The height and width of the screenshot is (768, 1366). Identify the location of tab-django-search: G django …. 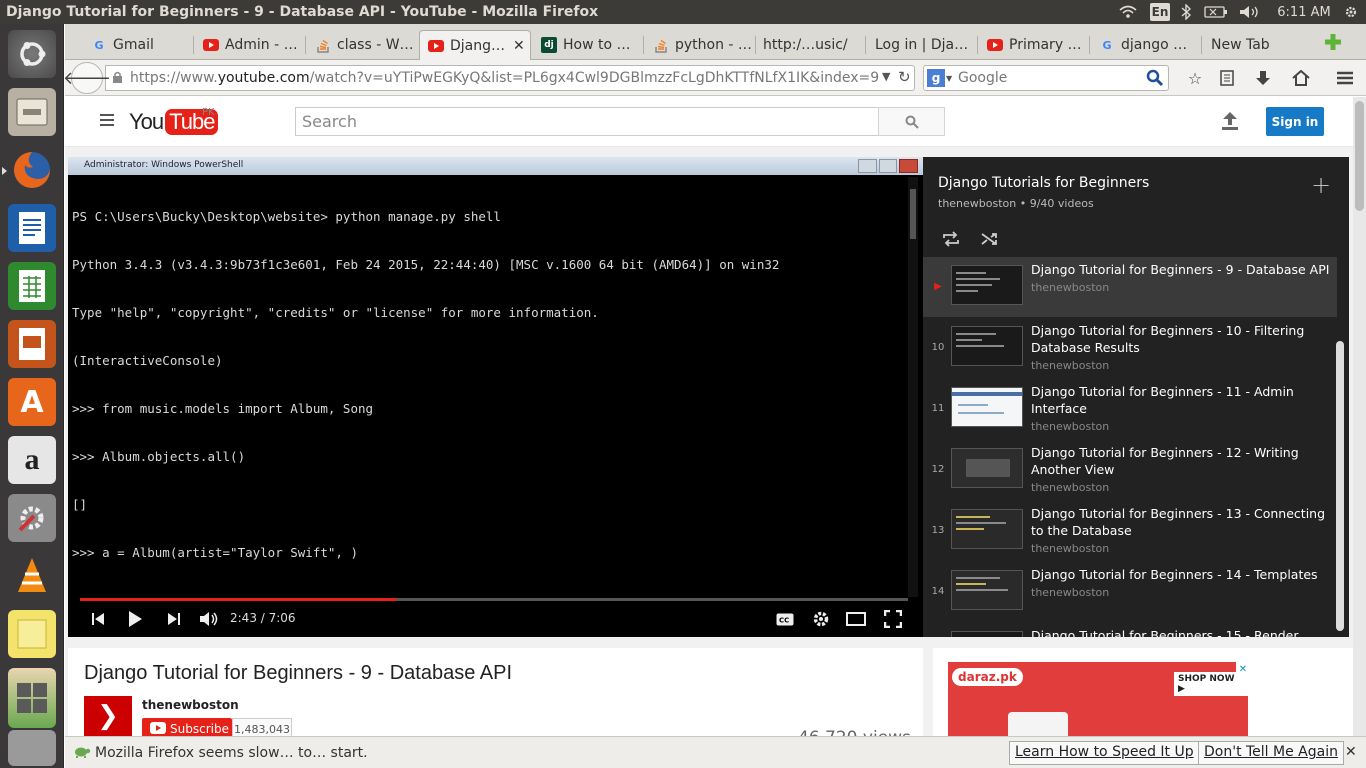
(1145, 45).